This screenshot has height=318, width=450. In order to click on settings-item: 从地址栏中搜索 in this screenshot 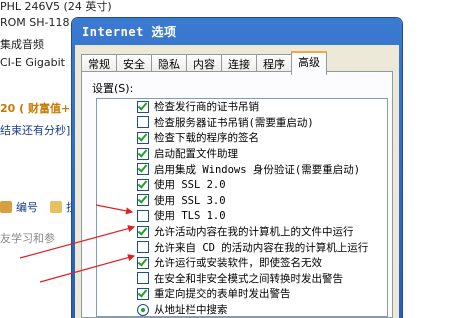, I will do `click(242, 310)`.